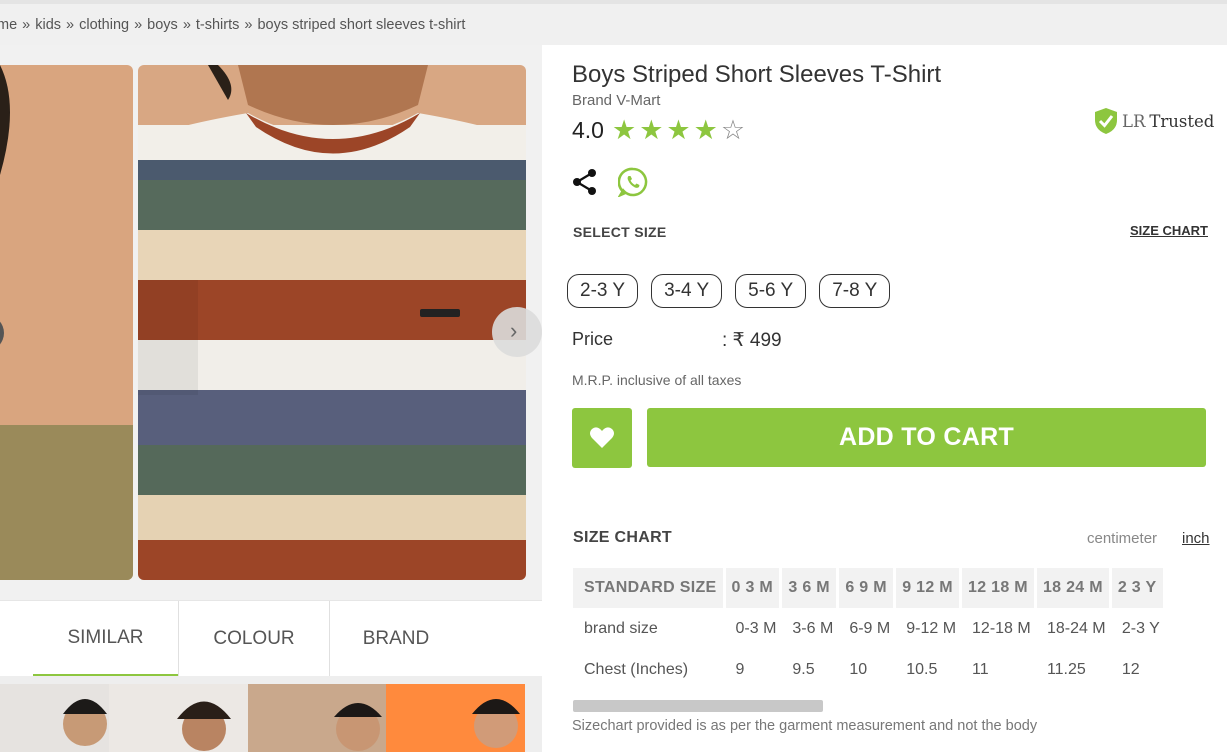  What do you see at coordinates (633, 182) in the screenshot?
I see `whatsapp-icon` at bounding box center [633, 182].